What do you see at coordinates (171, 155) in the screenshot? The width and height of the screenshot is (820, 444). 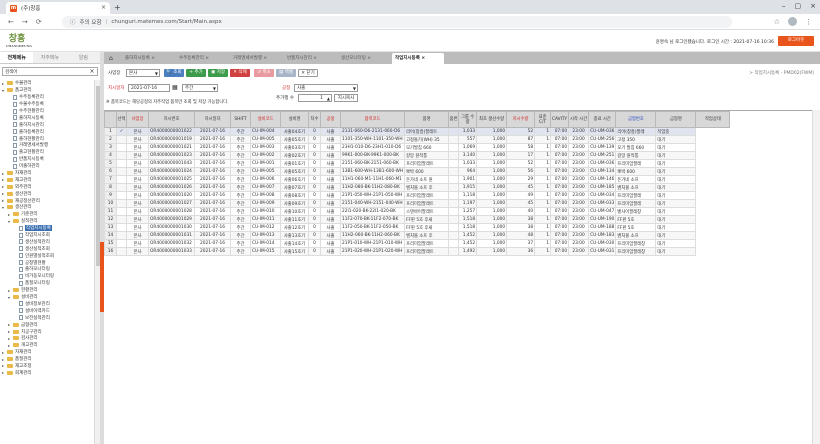 I see `table-cell: OR4000000001023` at bounding box center [171, 155].